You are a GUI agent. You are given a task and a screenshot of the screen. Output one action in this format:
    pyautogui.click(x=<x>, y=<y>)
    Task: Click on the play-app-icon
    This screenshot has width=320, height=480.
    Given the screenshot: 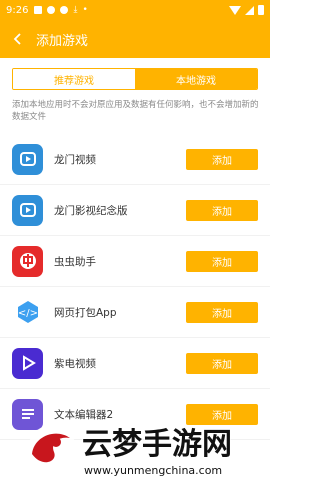 What is the action you would take?
    pyautogui.click(x=27, y=363)
    